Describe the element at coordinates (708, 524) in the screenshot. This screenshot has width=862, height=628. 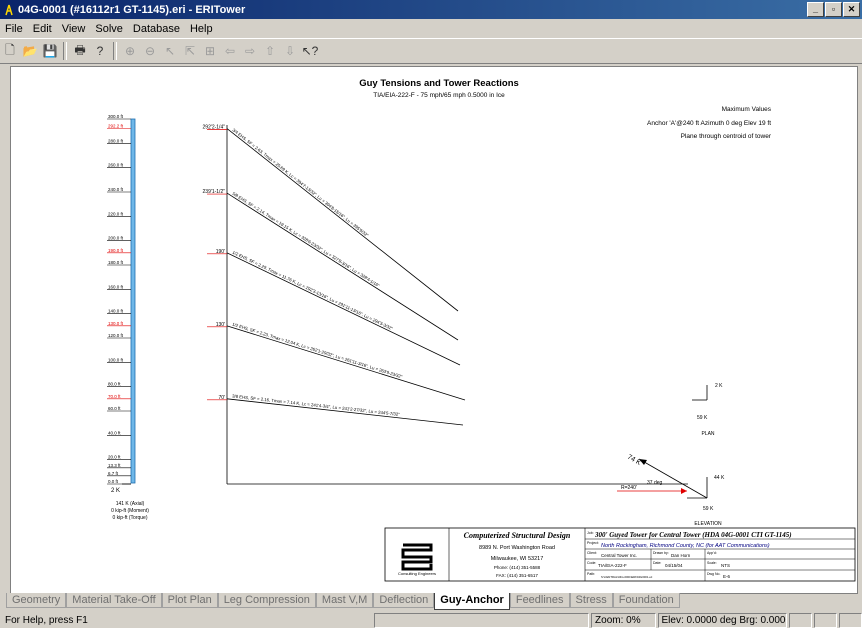
I see `elevation-view-label: ELEVATION` at that location.